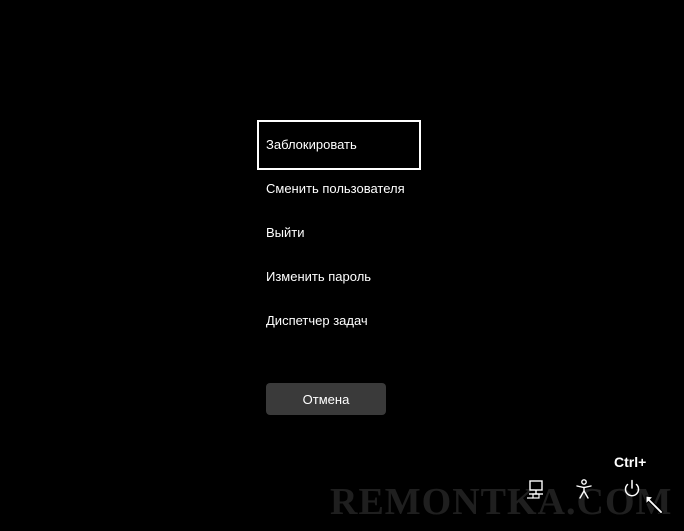 This screenshot has width=684, height=531. I want to click on menu-item-change-password: Изменить пароль, so click(339, 277).